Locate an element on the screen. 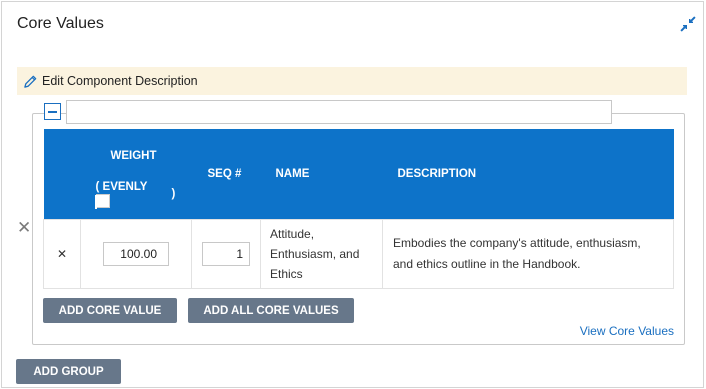 This screenshot has width=706, height=389. view-core-values-link: View Core Values is located at coordinates (627, 331).